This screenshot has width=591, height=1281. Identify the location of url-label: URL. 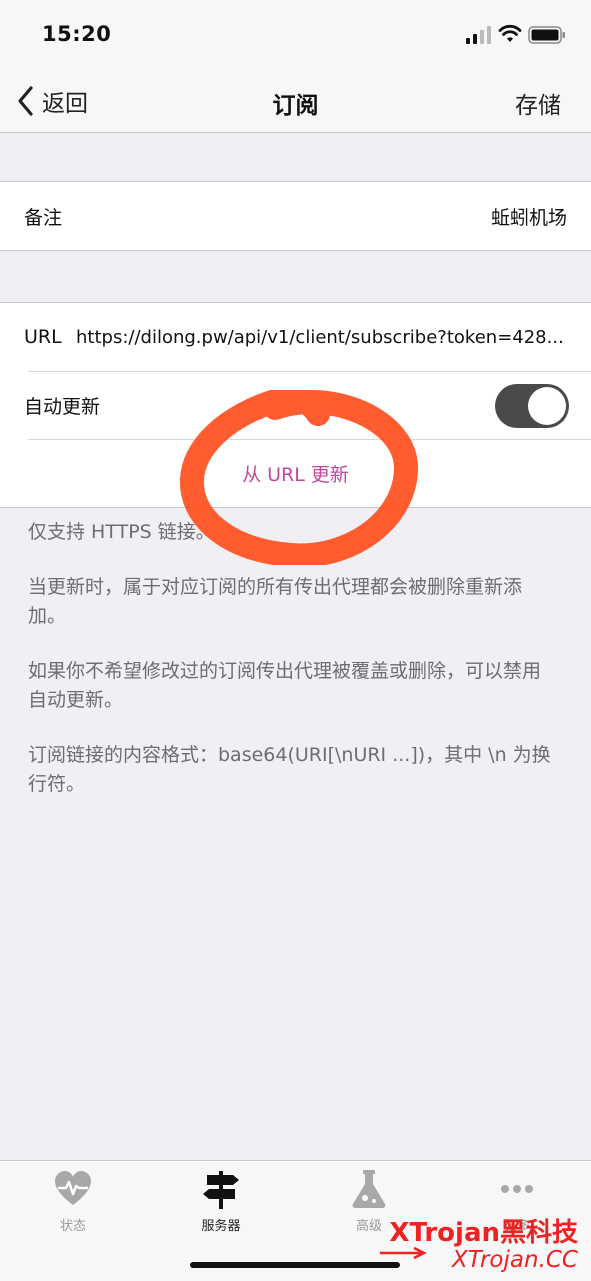
(43, 337).